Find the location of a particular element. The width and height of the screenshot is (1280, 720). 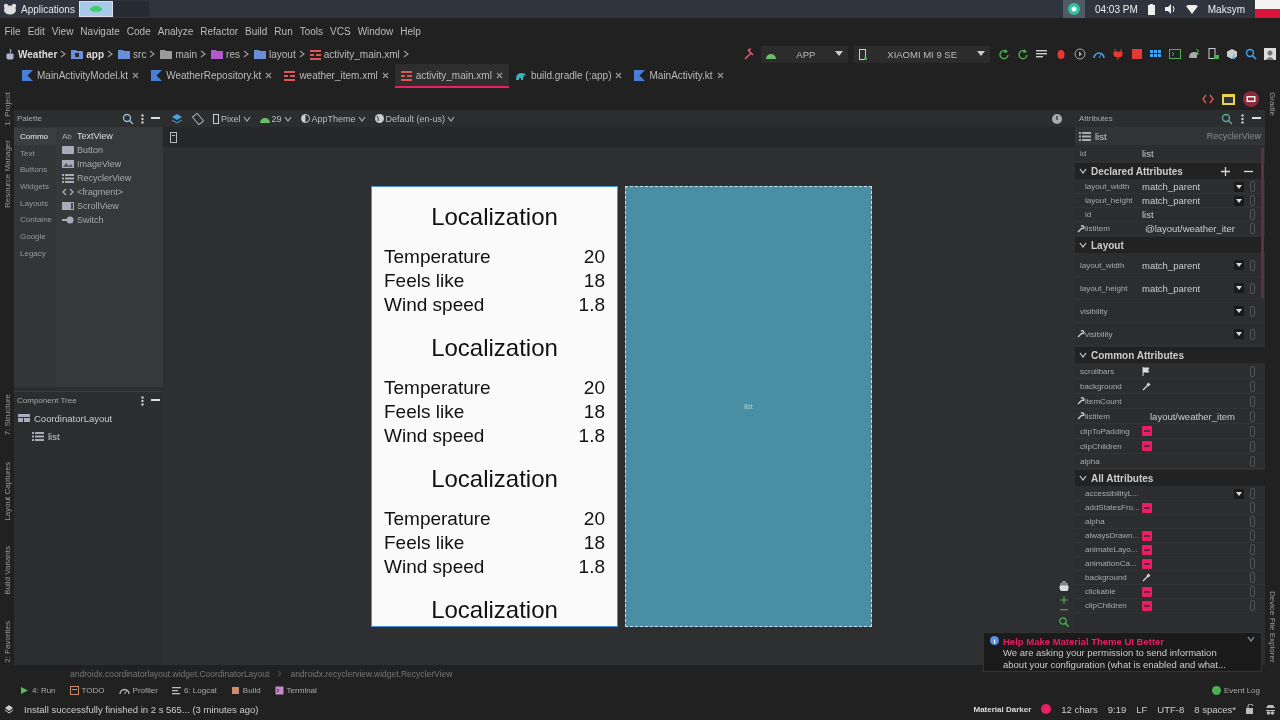

theme-label: Material Darker is located at coordinates (1002, 709).